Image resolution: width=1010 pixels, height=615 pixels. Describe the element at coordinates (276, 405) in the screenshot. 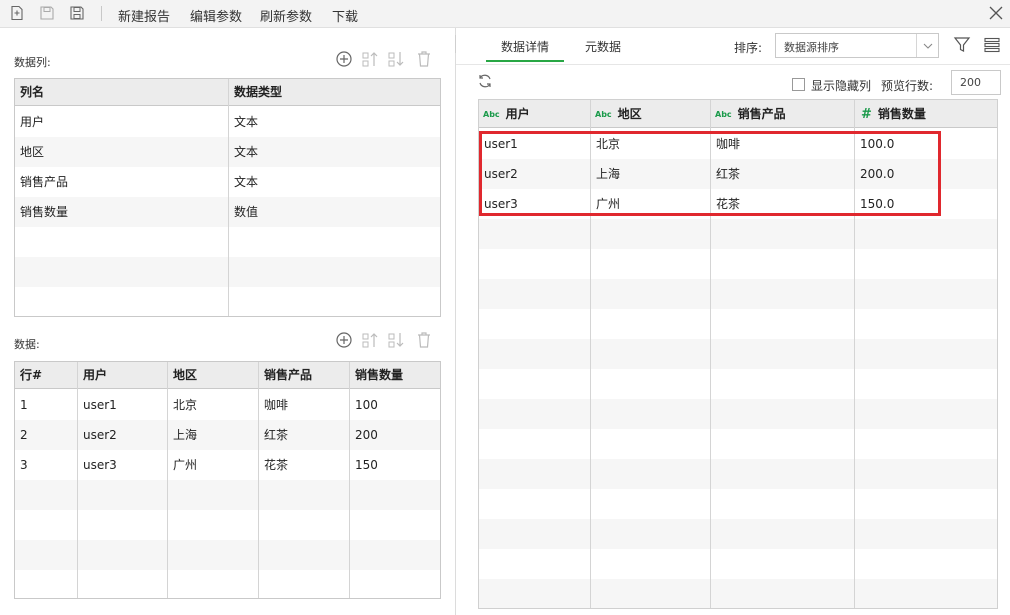

I see `data-cell: 咖啡` at that location.